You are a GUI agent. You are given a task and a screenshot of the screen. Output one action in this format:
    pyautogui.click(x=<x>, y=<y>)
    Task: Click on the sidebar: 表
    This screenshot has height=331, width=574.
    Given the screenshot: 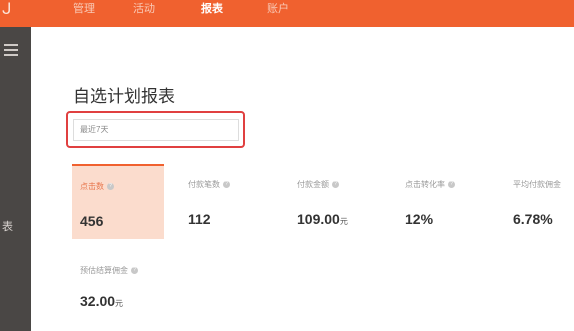 What is the action you would take?
    pyautogui.click(x=15, y=179)
    